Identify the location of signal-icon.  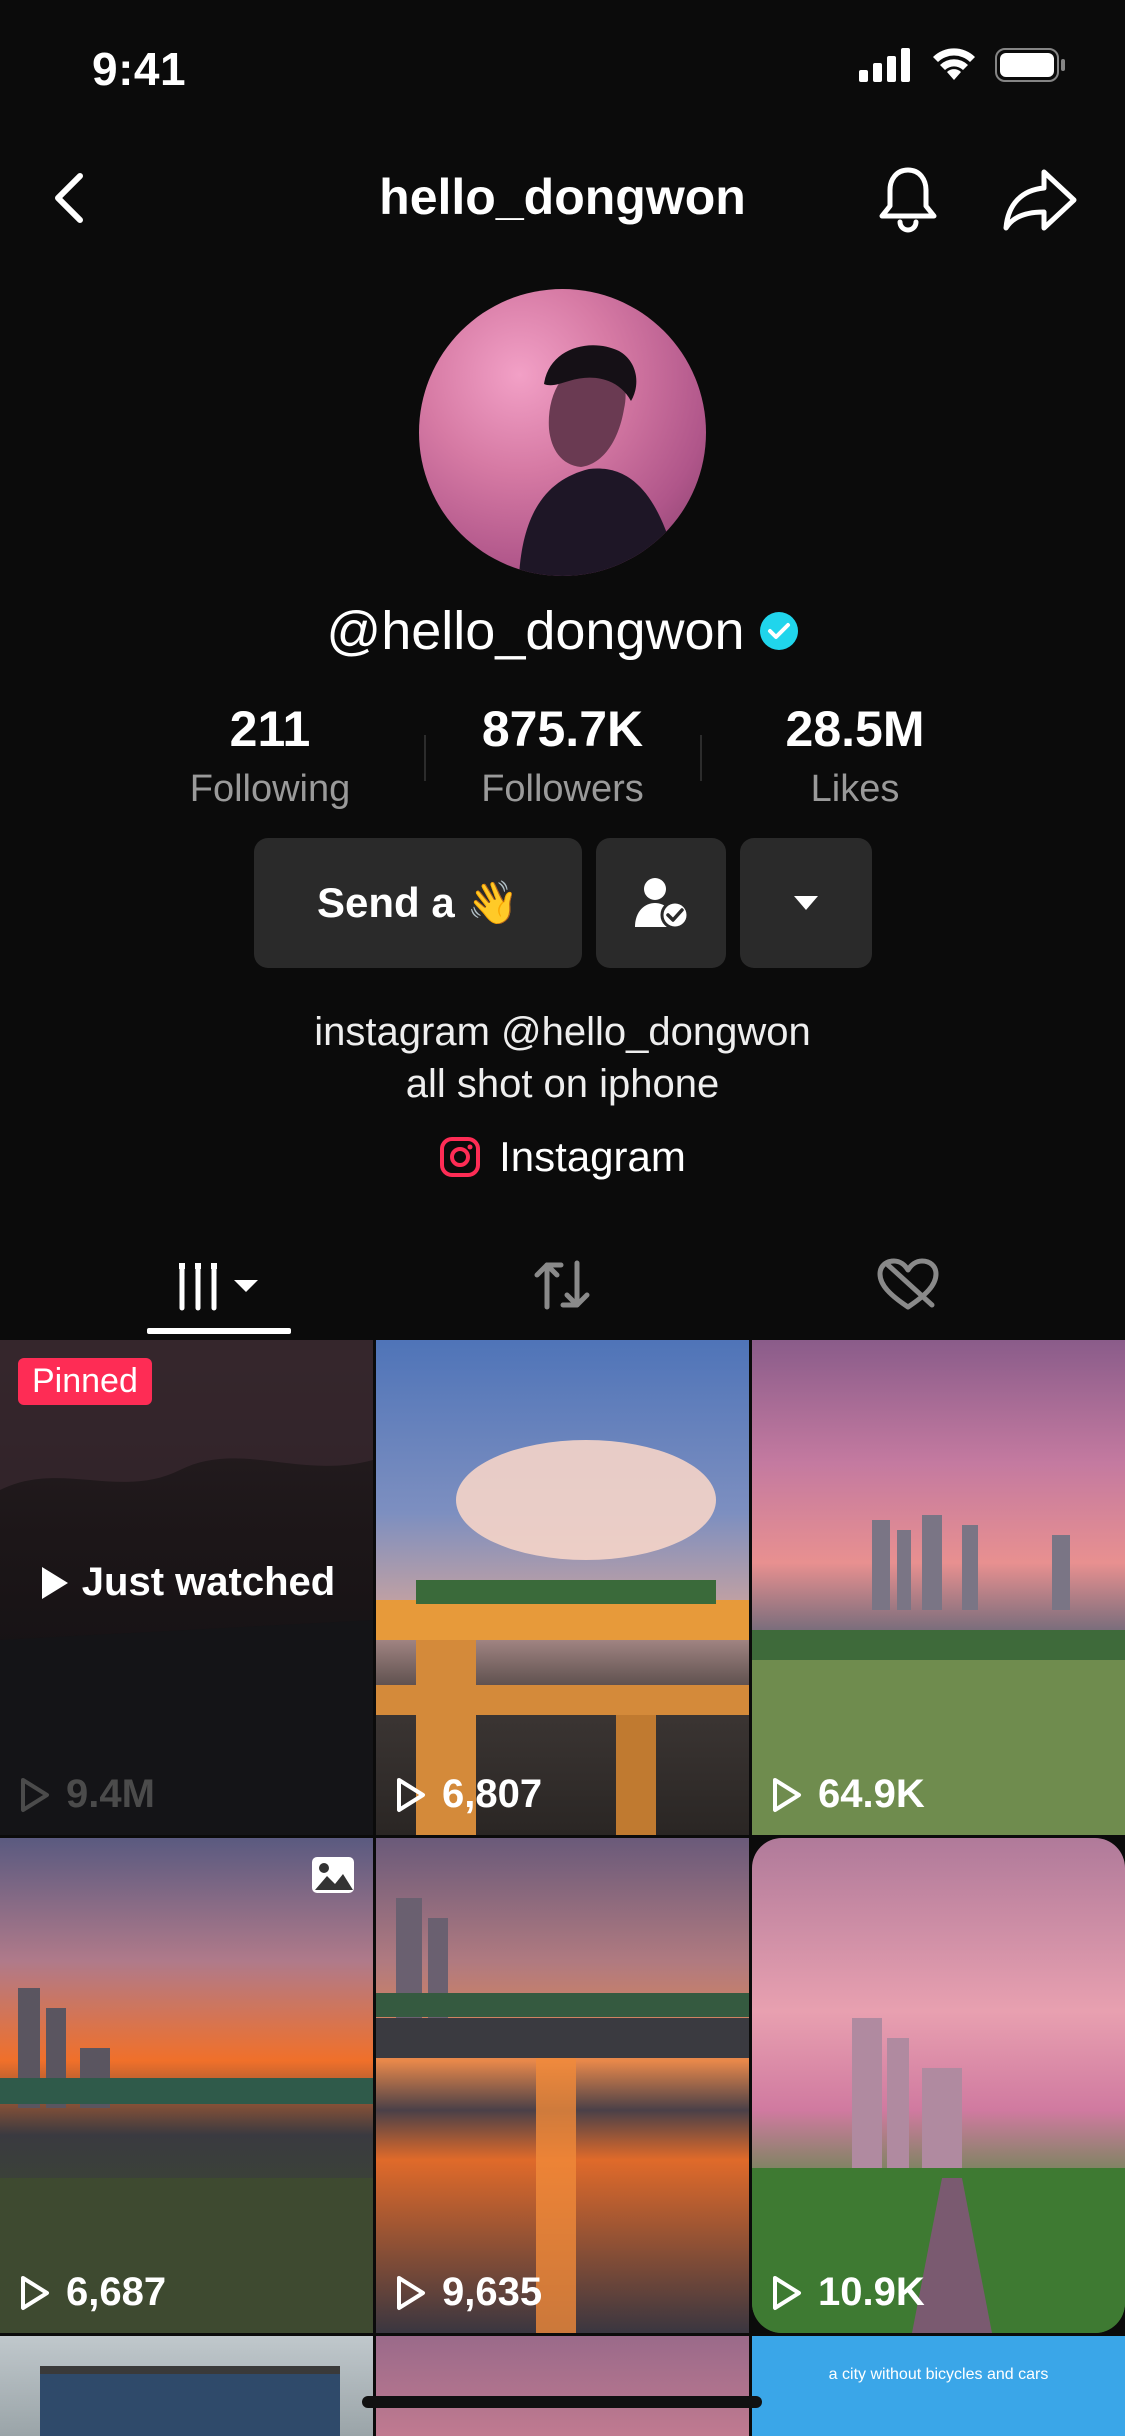
(884, 65).